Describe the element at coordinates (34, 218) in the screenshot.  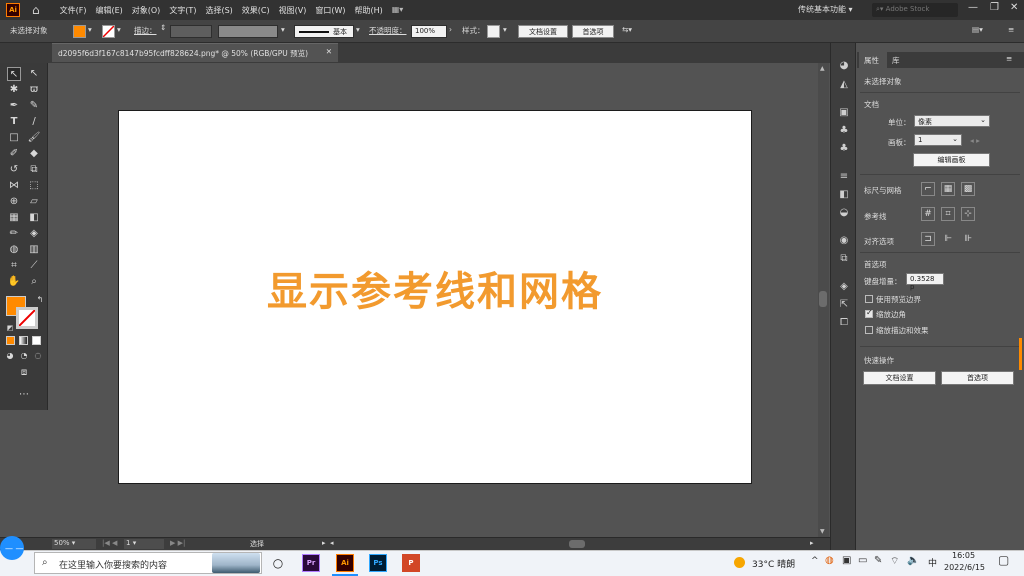
I see `gradient-tool-icon: ◧` at that location.